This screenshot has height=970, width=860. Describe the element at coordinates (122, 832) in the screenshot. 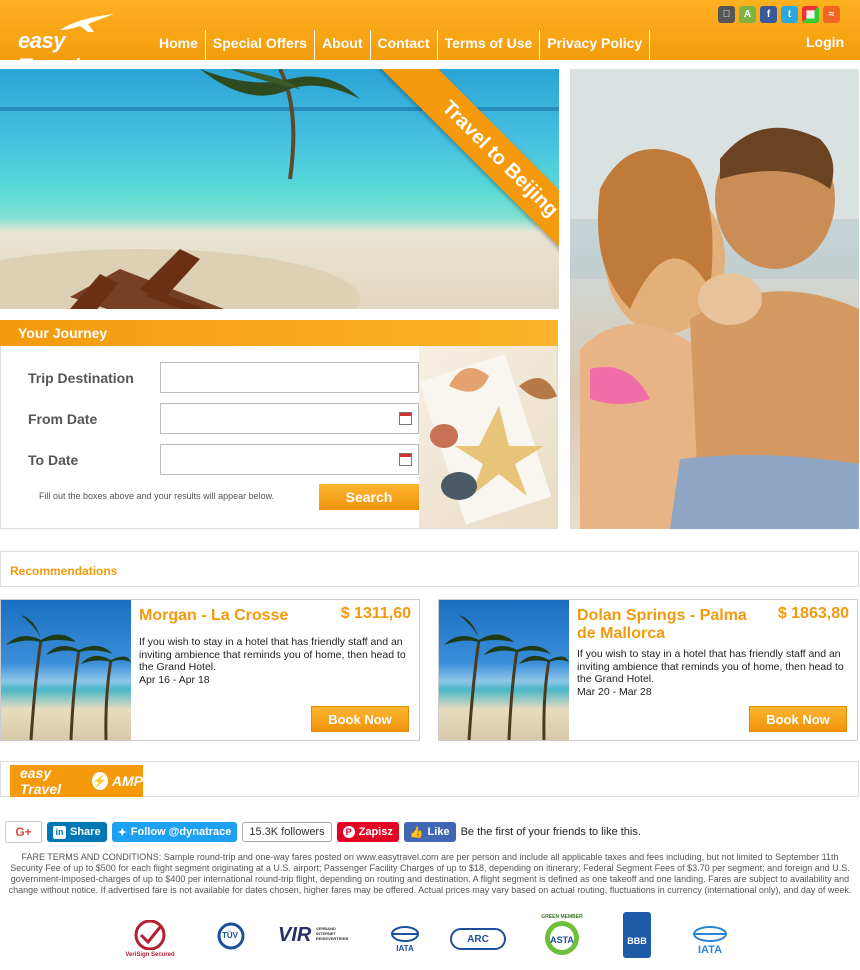

I see `twitter-bird-icon: ✦` at that location.